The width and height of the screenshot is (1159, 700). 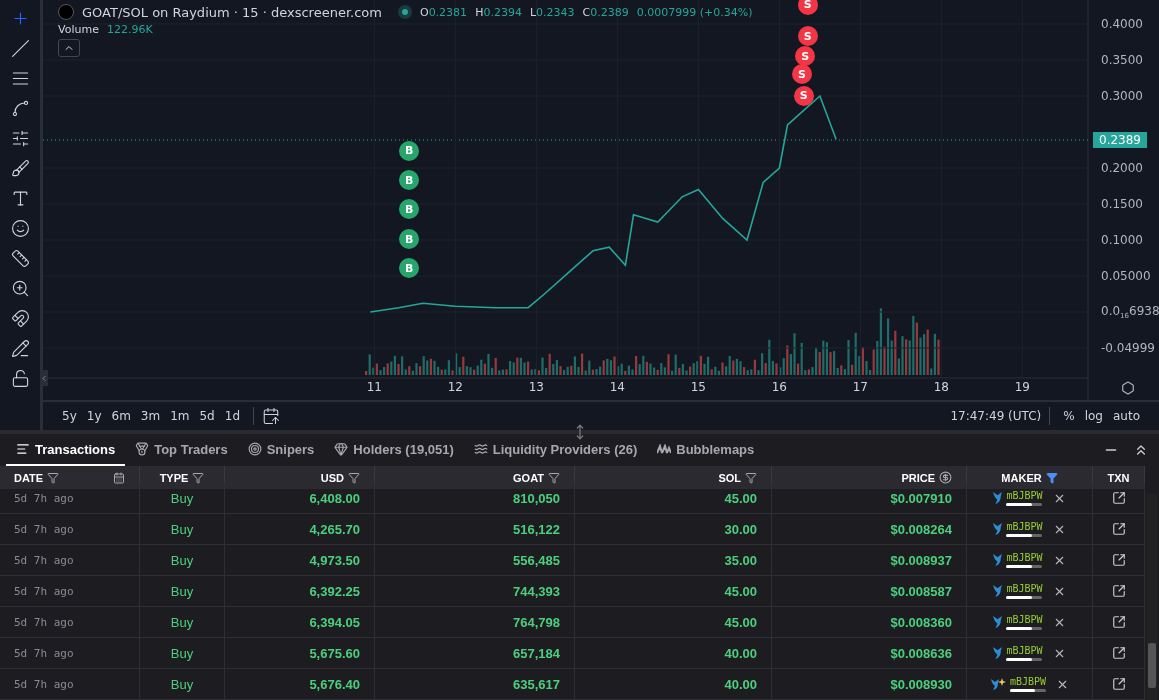 What do you see at coordinates (1122, 203) in the screenshot?
I see `price-axis-label: 0.1500` at bounding box center [1122, 203].